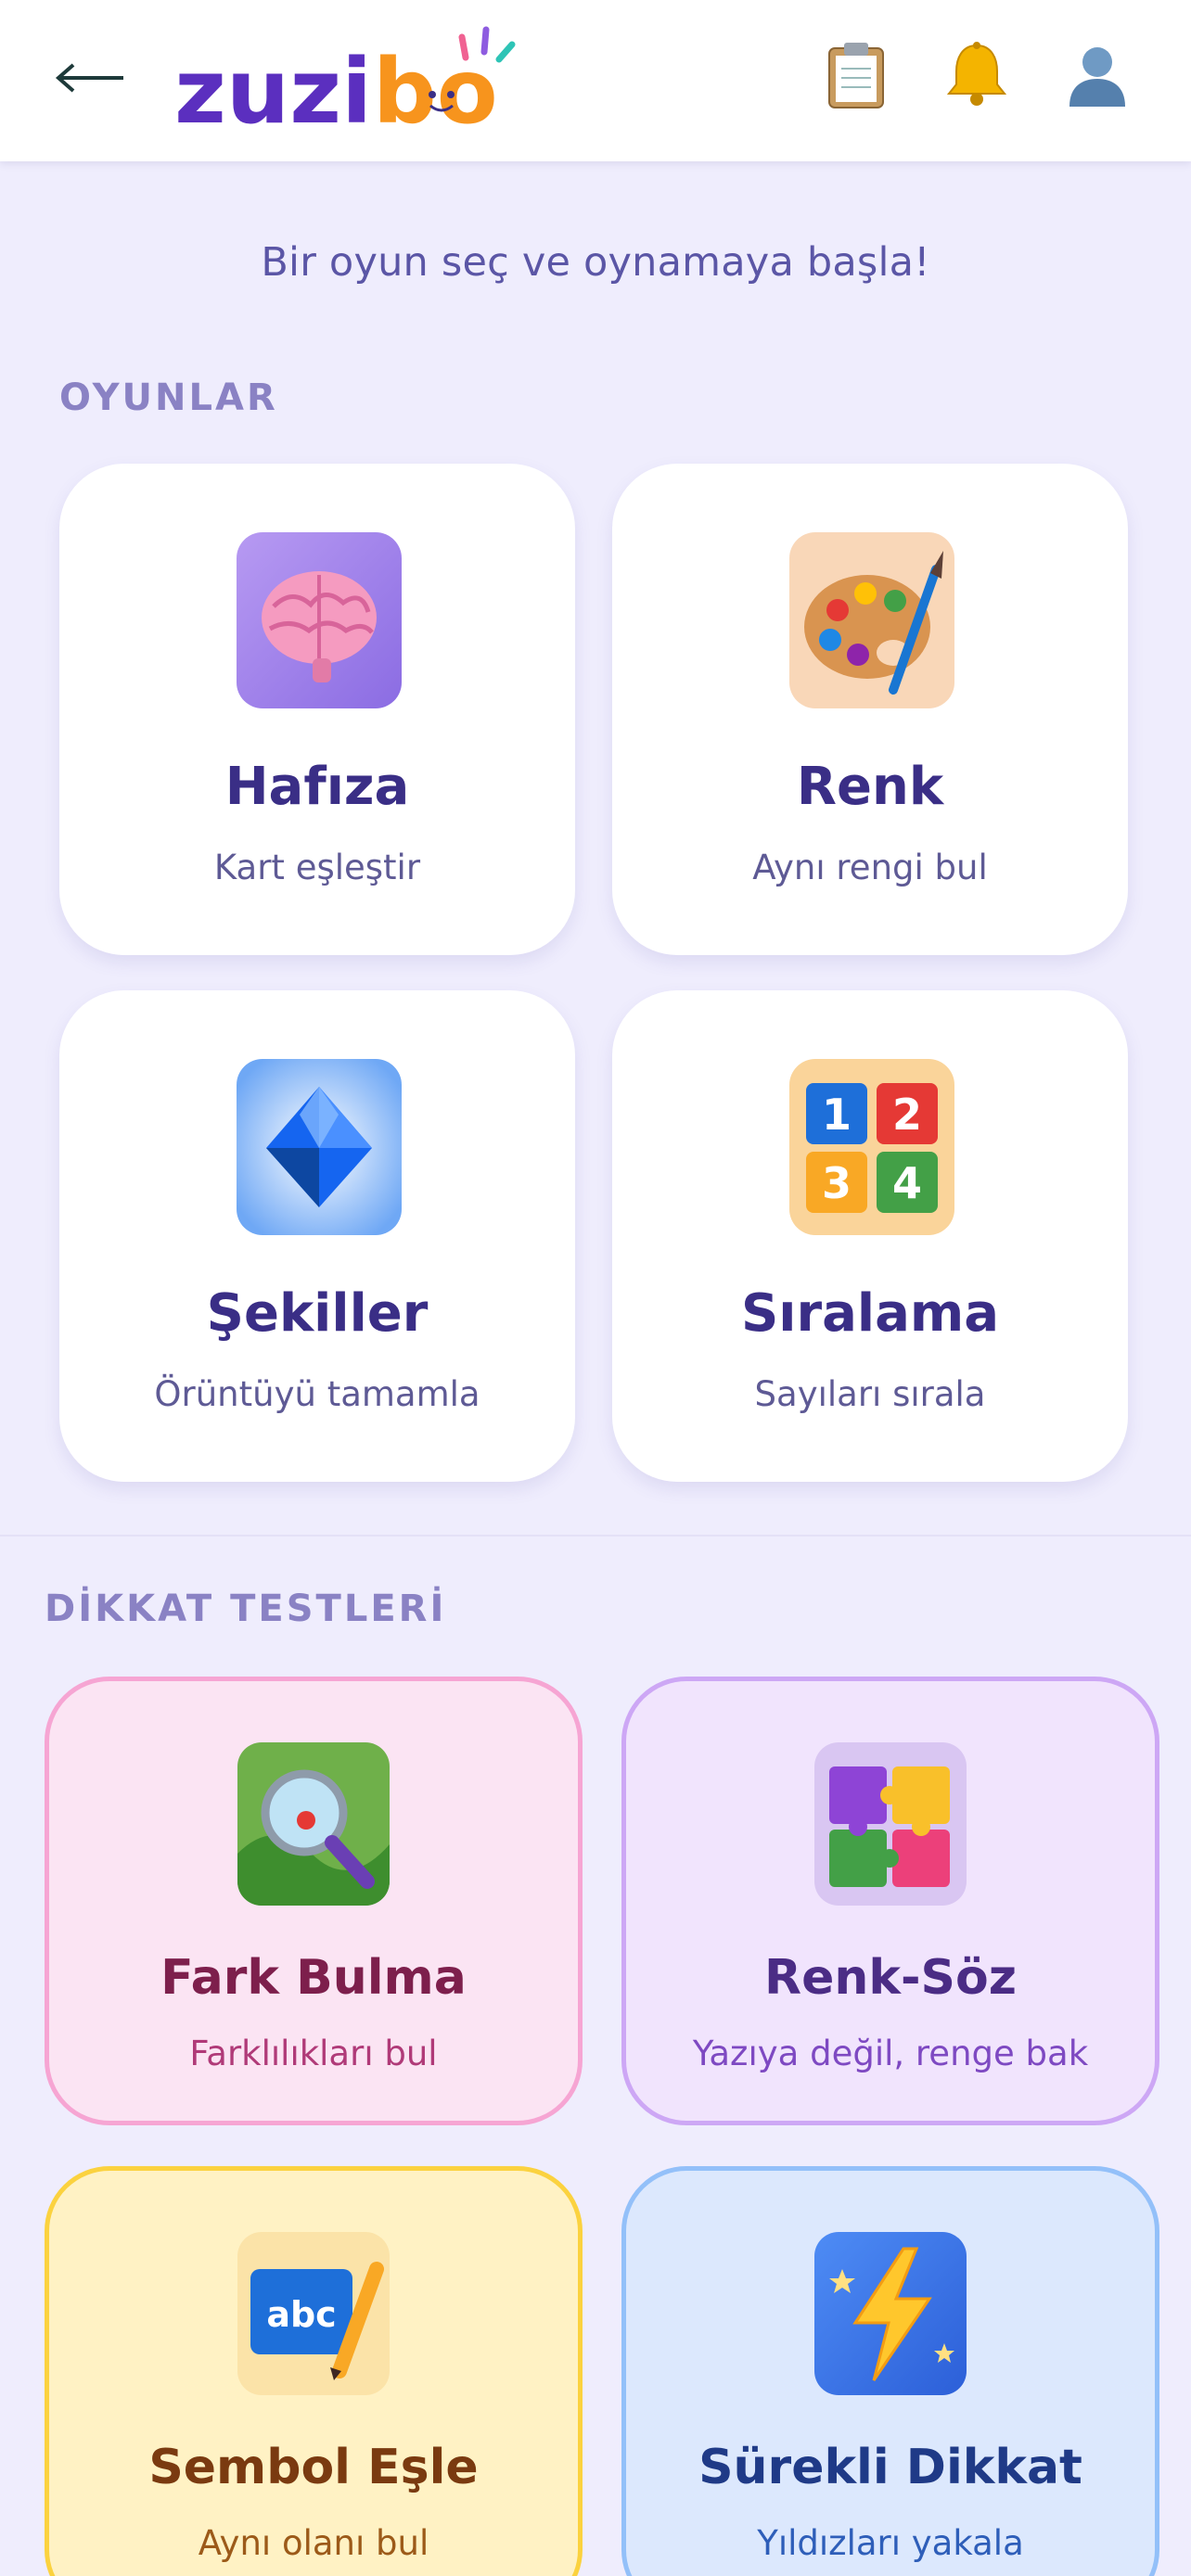 The height and width of the screenshot is (2576, 1191). I want to click on arrow-left-icon, so click(89, 78).